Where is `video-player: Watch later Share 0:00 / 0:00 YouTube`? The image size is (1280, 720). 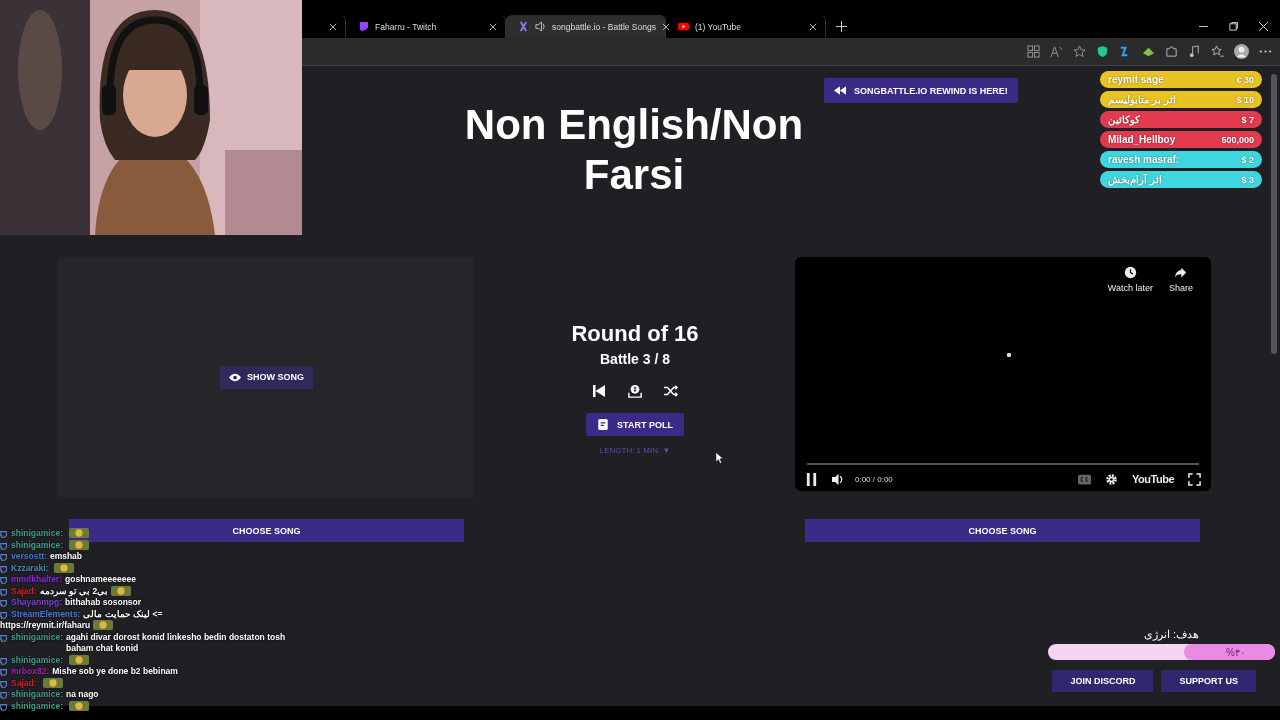
video-player: Watch later Share 0:00 / 0:00 YouTube is located at coordinates (1003, 374).